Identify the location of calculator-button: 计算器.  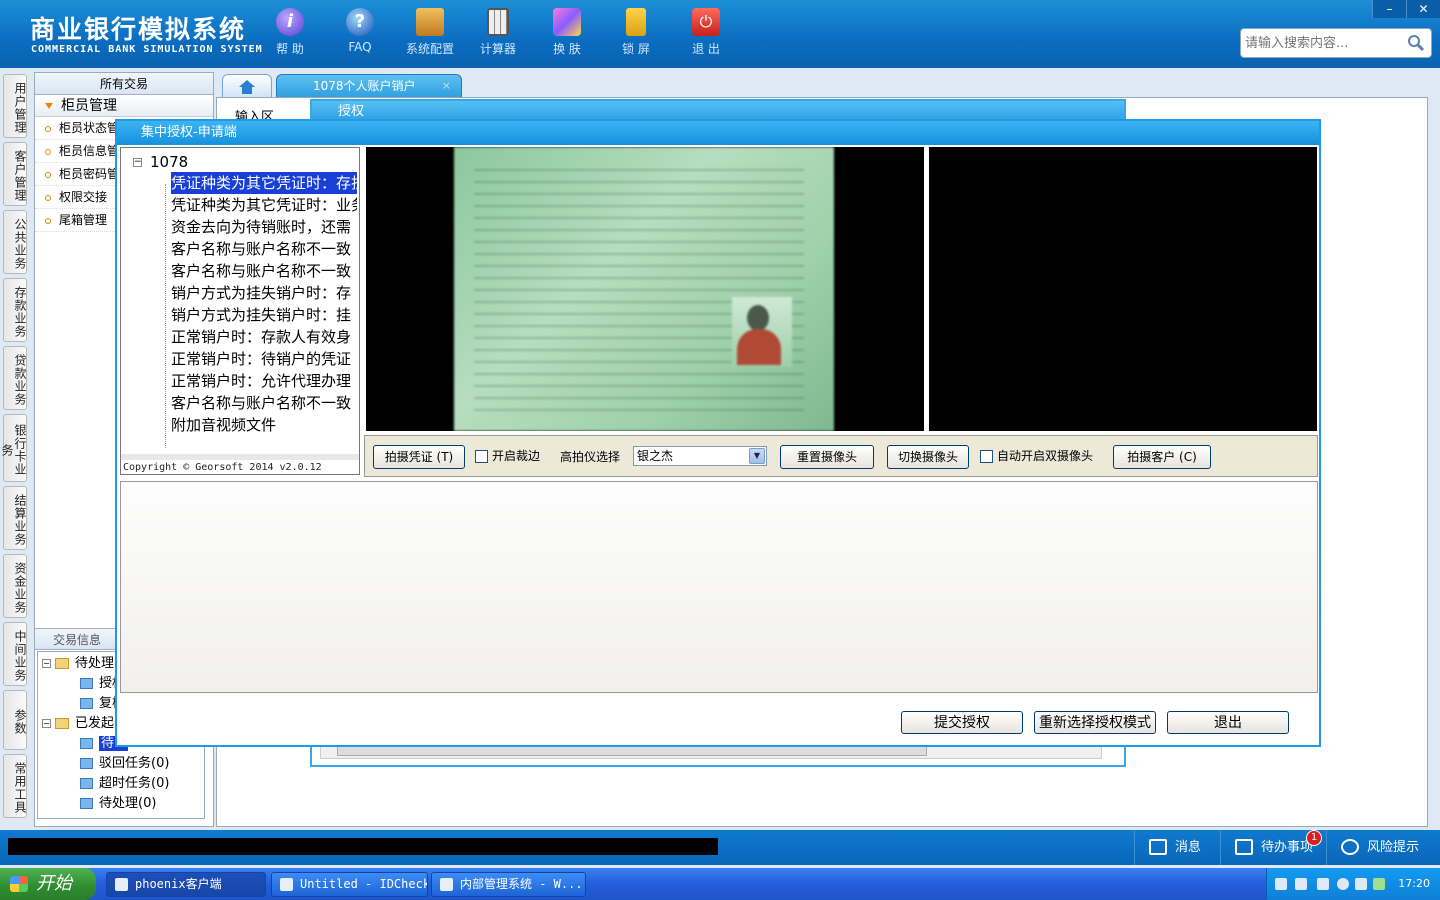
(498, 32).